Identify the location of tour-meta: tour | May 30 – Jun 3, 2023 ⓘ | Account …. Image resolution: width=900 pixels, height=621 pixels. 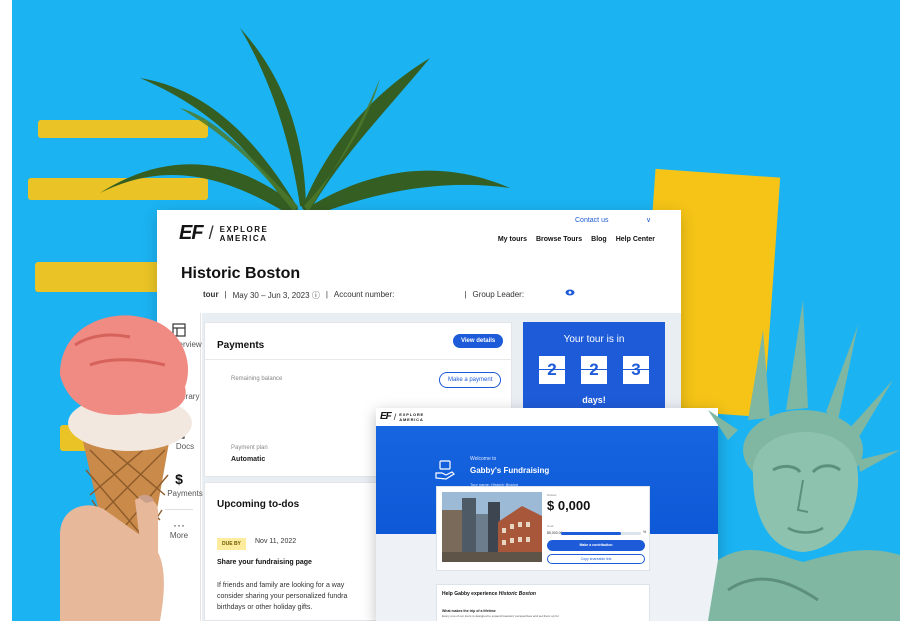
(363, 295).